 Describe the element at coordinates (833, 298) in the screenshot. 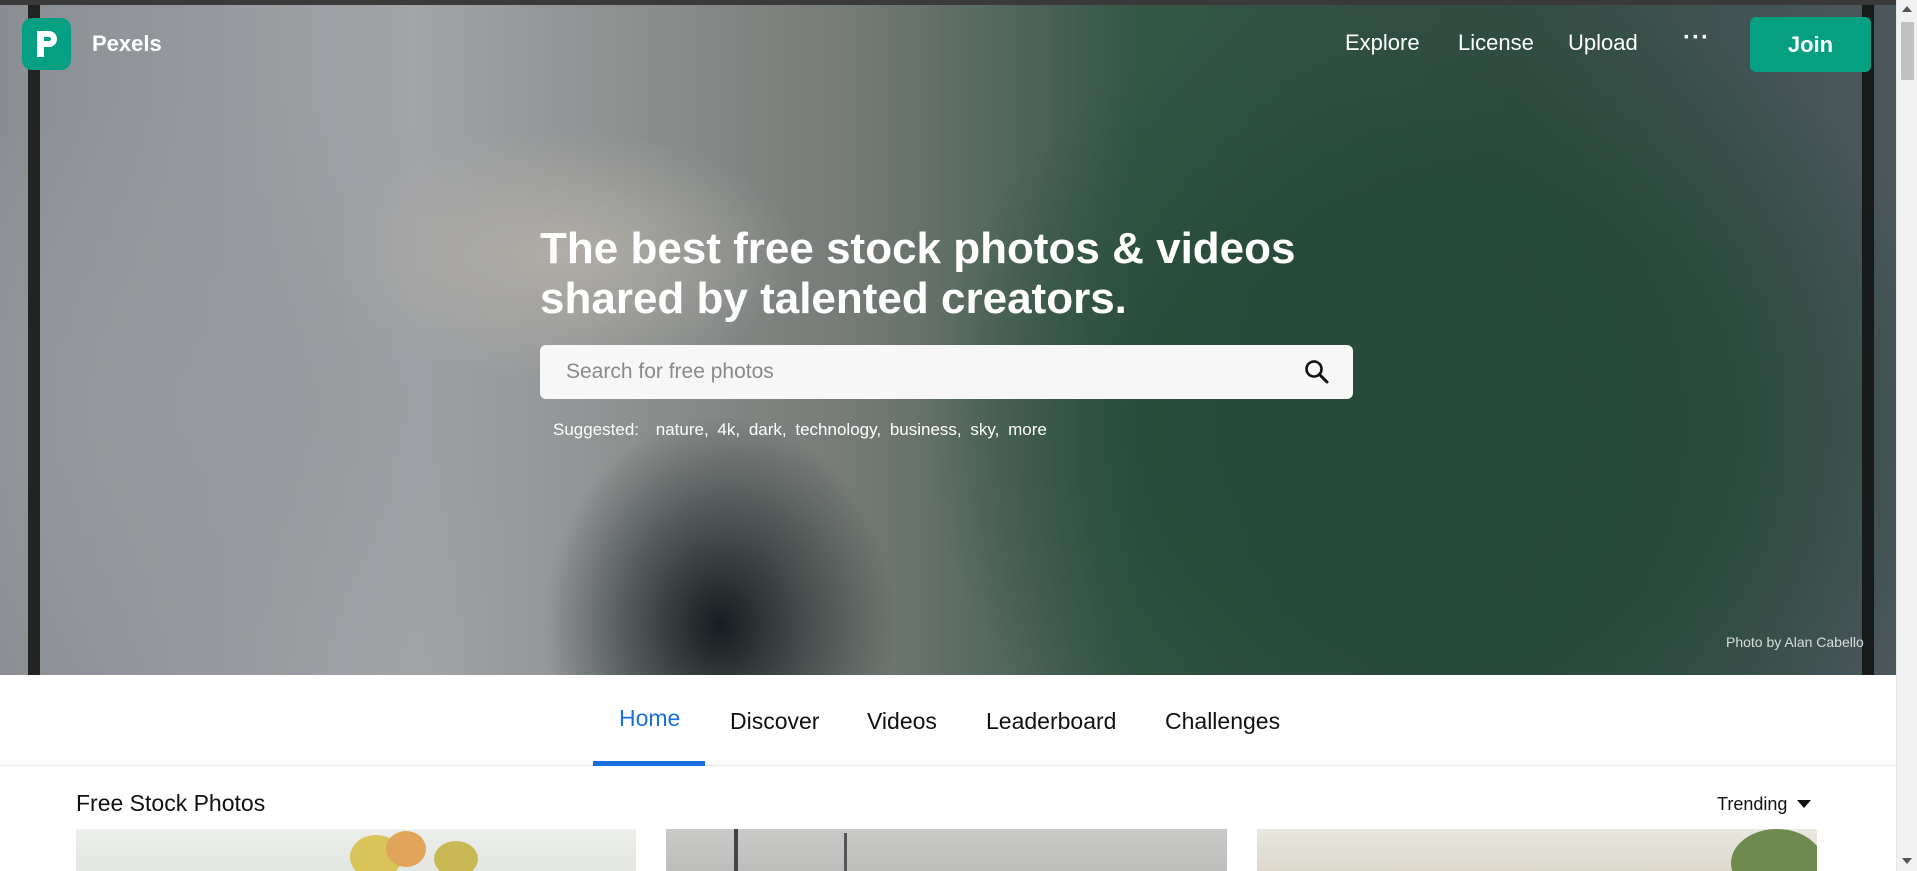

I see `hero-headline-line-2: shared by talented creators.` at that location.